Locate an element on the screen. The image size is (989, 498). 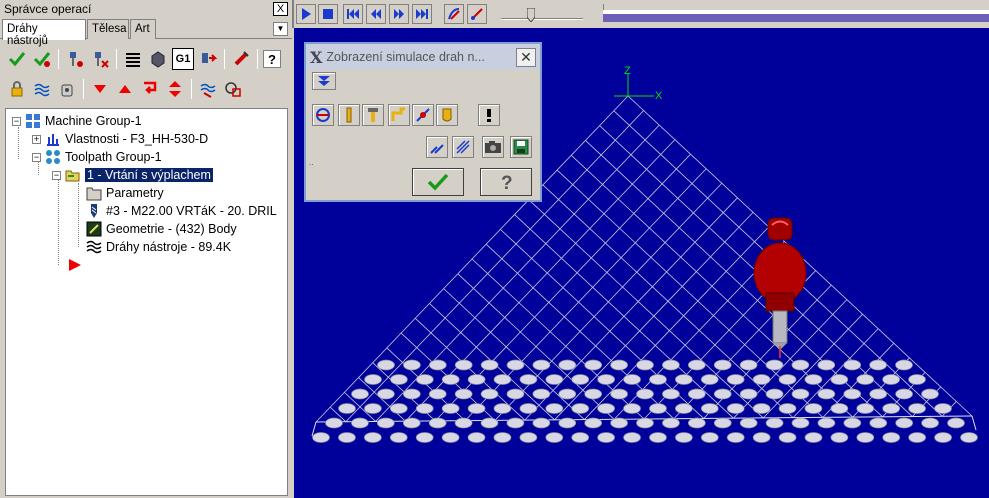
tree-node-toolpath-group: − Toolpath Group-1 is located at coordinates (97, 157).